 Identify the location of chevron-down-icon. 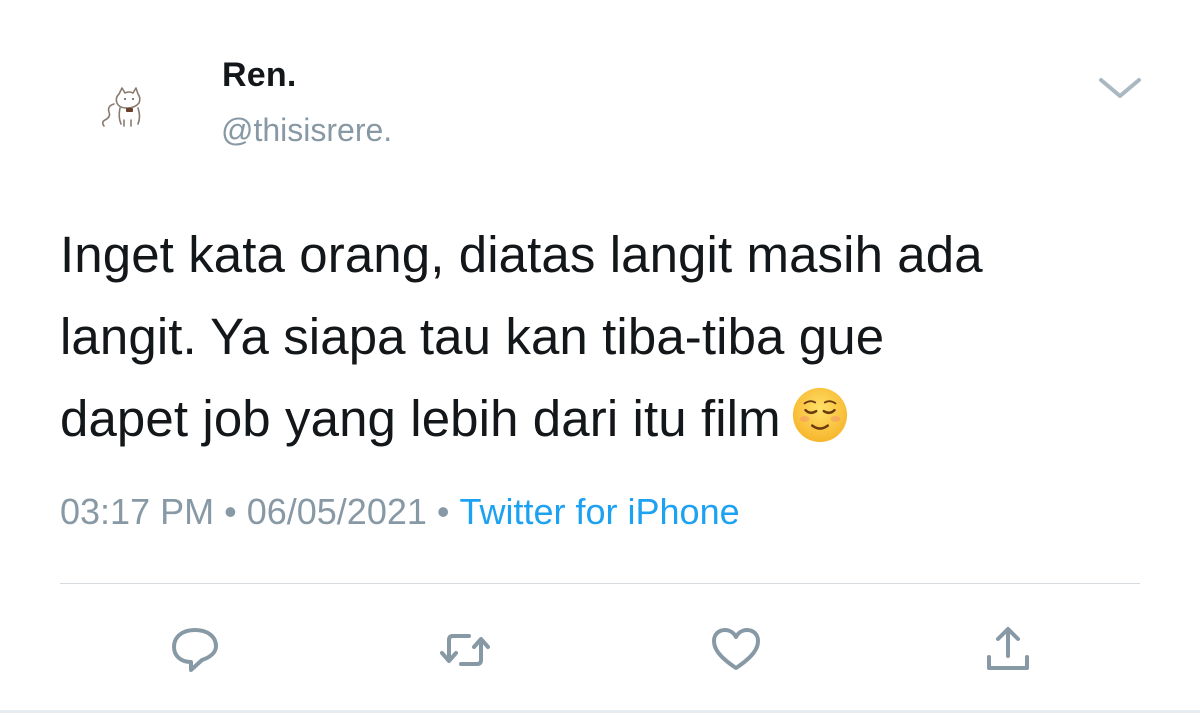
(1120, 88).